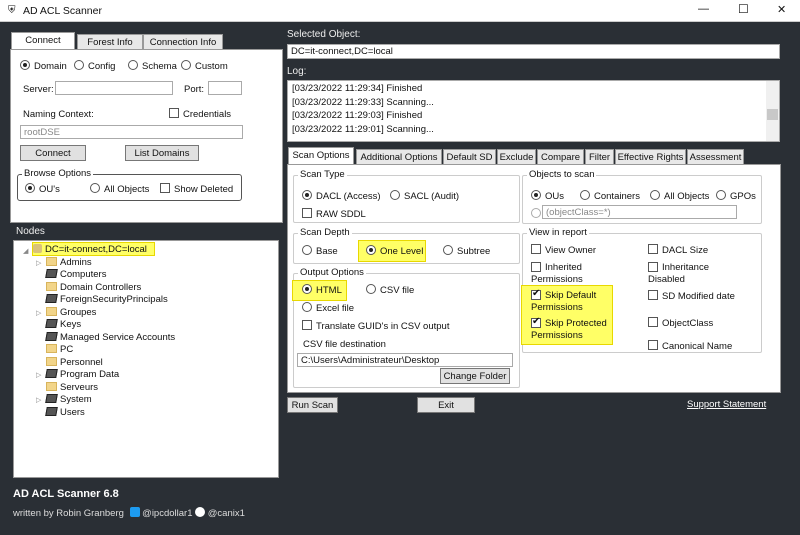  I want to click on tree-node: Keys, so click(63, 324).